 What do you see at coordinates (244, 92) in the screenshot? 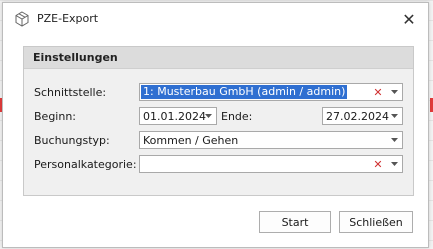
I see `schnittstelle-value: 1: Musterbau GmbH (admin / admin)` at bounding box center [244, 92].